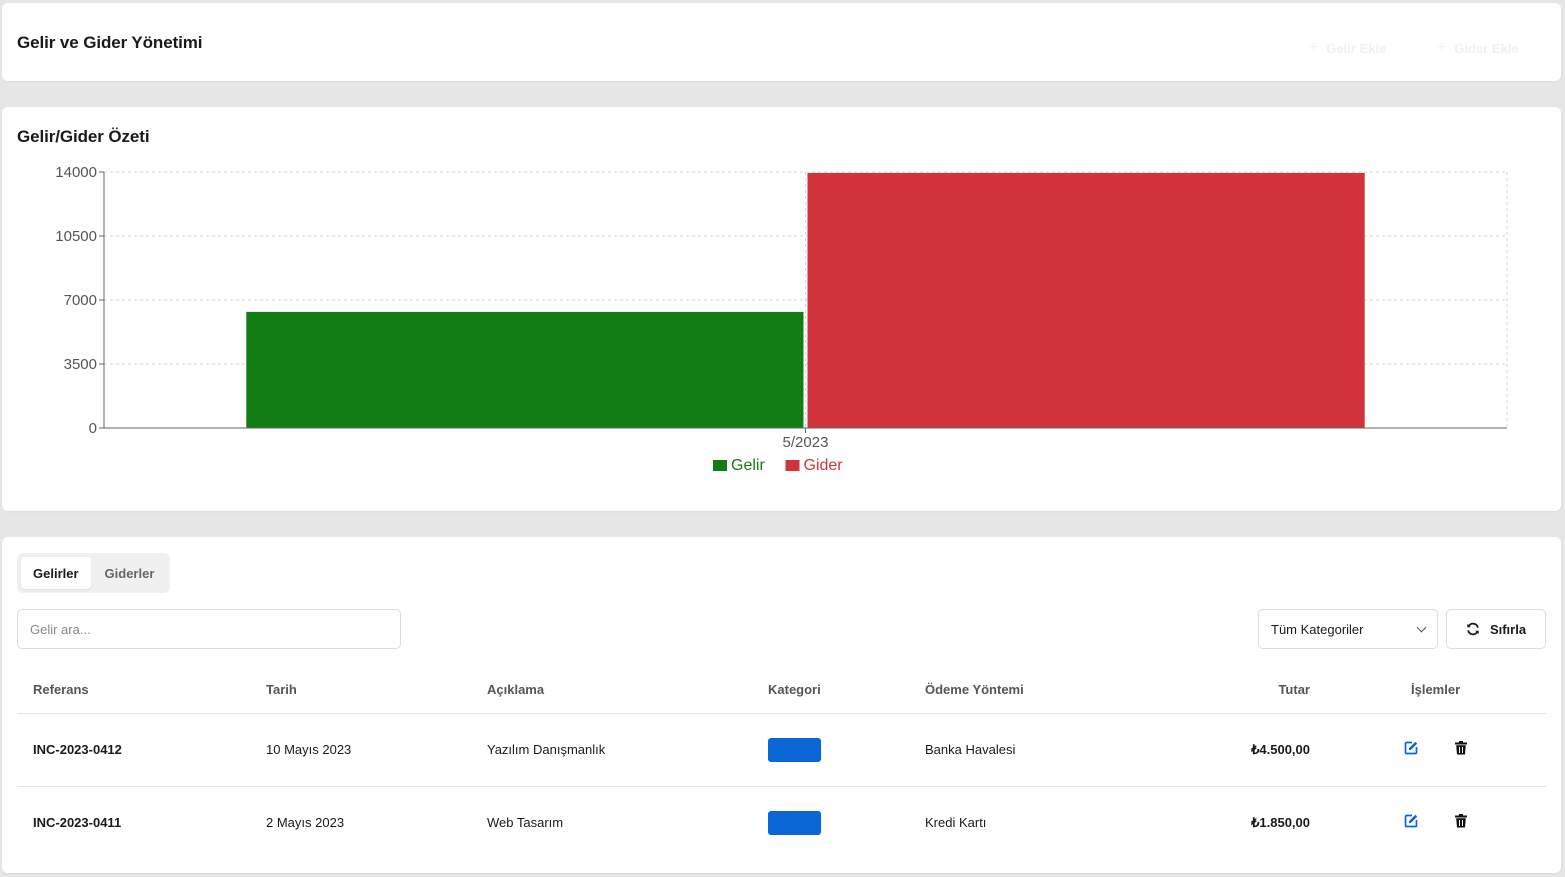 The image size is (1565, 877). Describe the element at coordinates (1421, 627) in the screenshot. I see `chevron-down-icon` at that location.